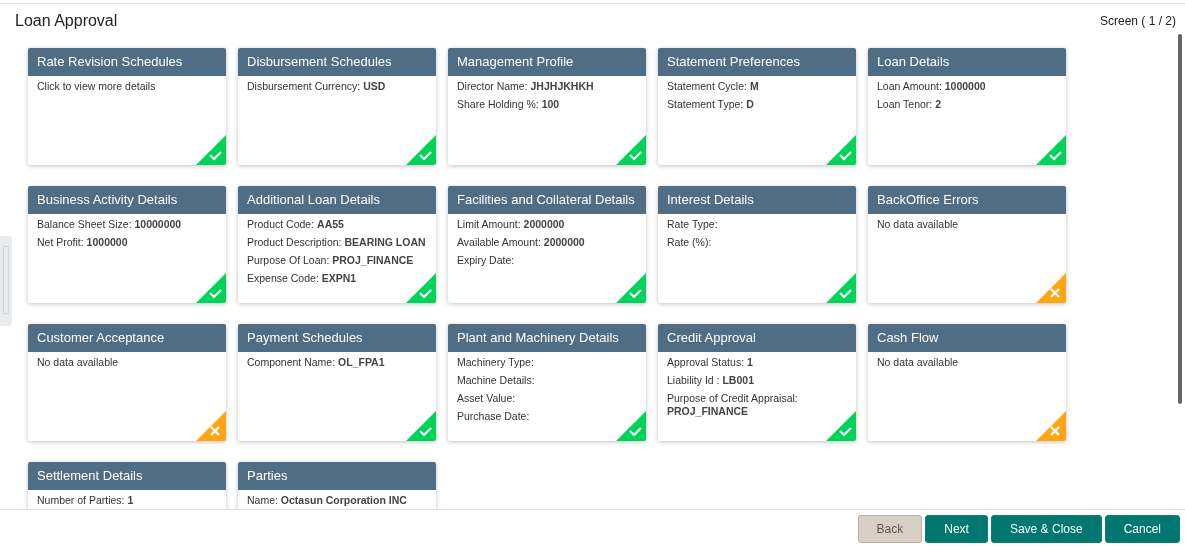 The height and width of the screenshot is (547, 1185). What do you see at coordinates (757, 338) in the screenshot?
I see `card-header: Credit Approval` at bounding box center [757, 338].